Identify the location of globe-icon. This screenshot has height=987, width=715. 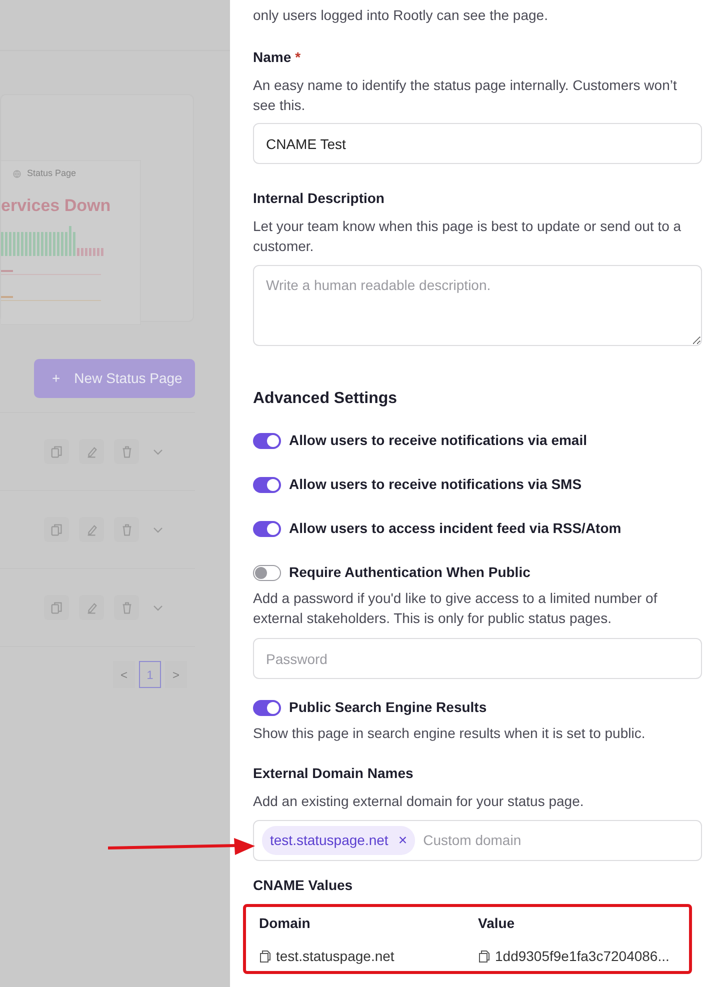
(17, 174).